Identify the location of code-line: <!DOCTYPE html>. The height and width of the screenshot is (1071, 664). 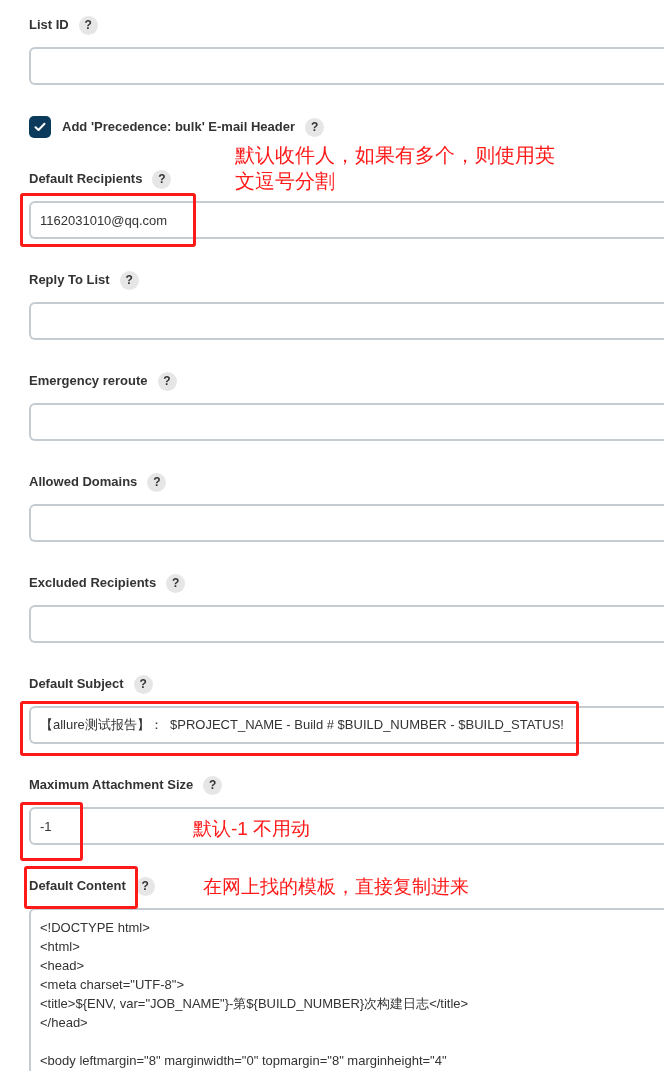
(95, 928).